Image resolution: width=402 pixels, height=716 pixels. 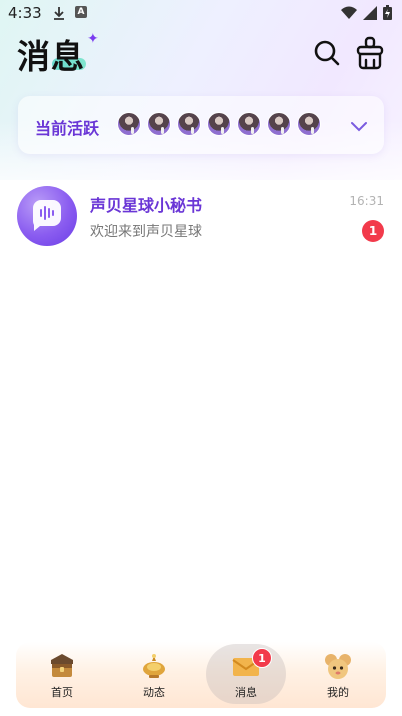 I want to click on sparkle-icon: ✦, so click(x=93, y=39).